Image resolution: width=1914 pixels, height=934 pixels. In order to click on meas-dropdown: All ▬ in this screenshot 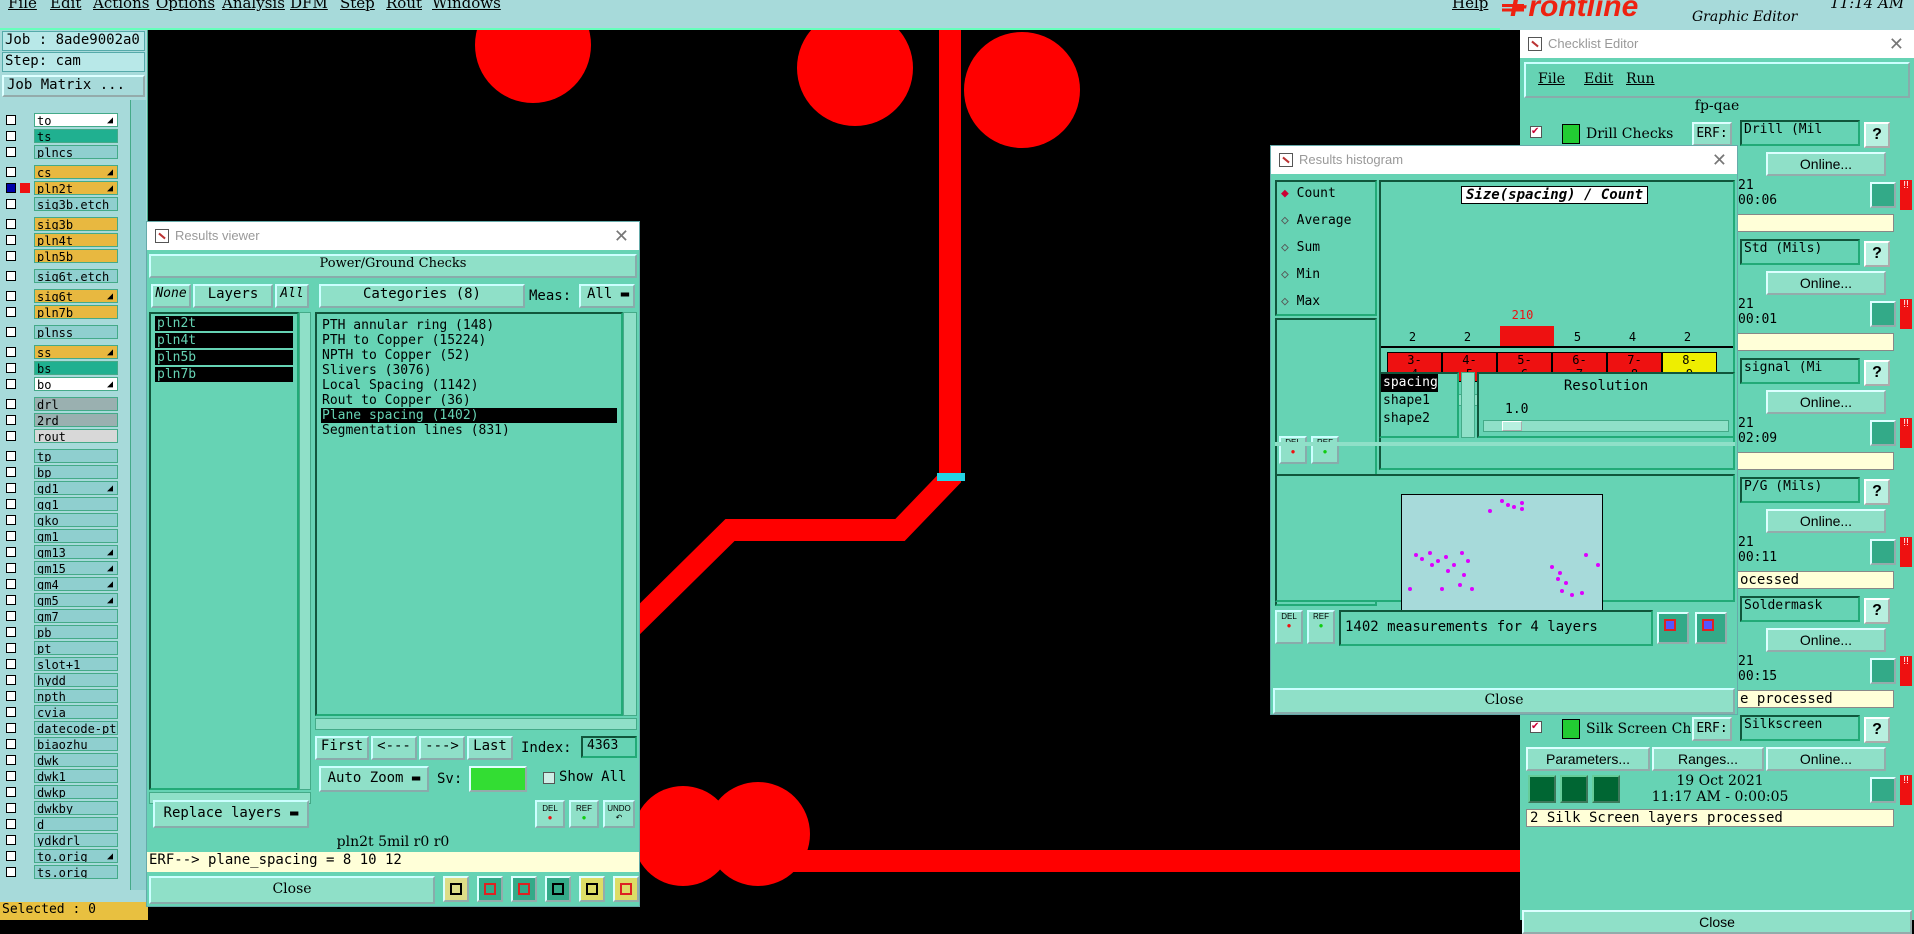, I will do `click(607, 296)`.